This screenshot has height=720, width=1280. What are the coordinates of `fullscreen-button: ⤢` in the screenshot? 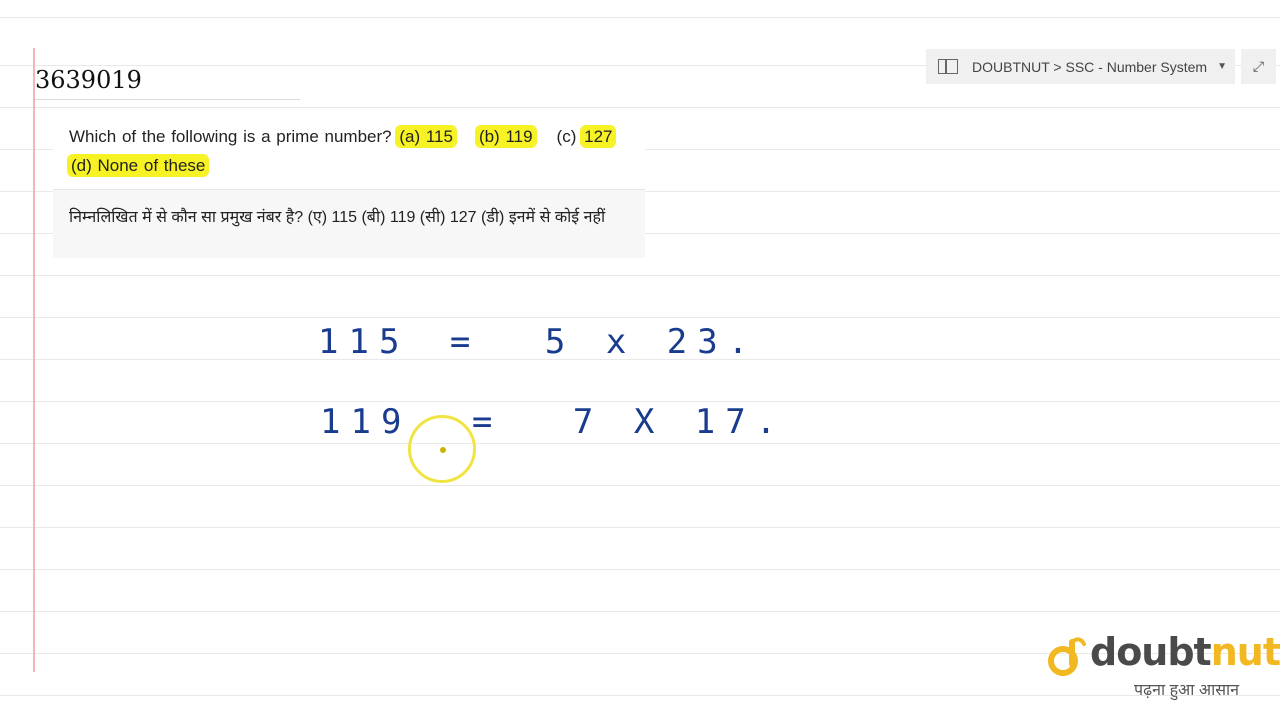 It's located at (1258, 66).